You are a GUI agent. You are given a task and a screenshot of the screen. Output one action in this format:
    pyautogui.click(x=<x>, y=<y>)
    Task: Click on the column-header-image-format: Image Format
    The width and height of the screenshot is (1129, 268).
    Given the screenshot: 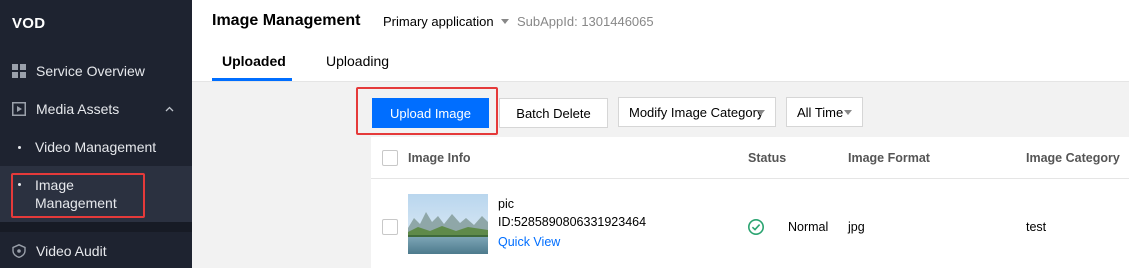 What is the action you would take?
    pyautogui.click(x=889, y=158)
    